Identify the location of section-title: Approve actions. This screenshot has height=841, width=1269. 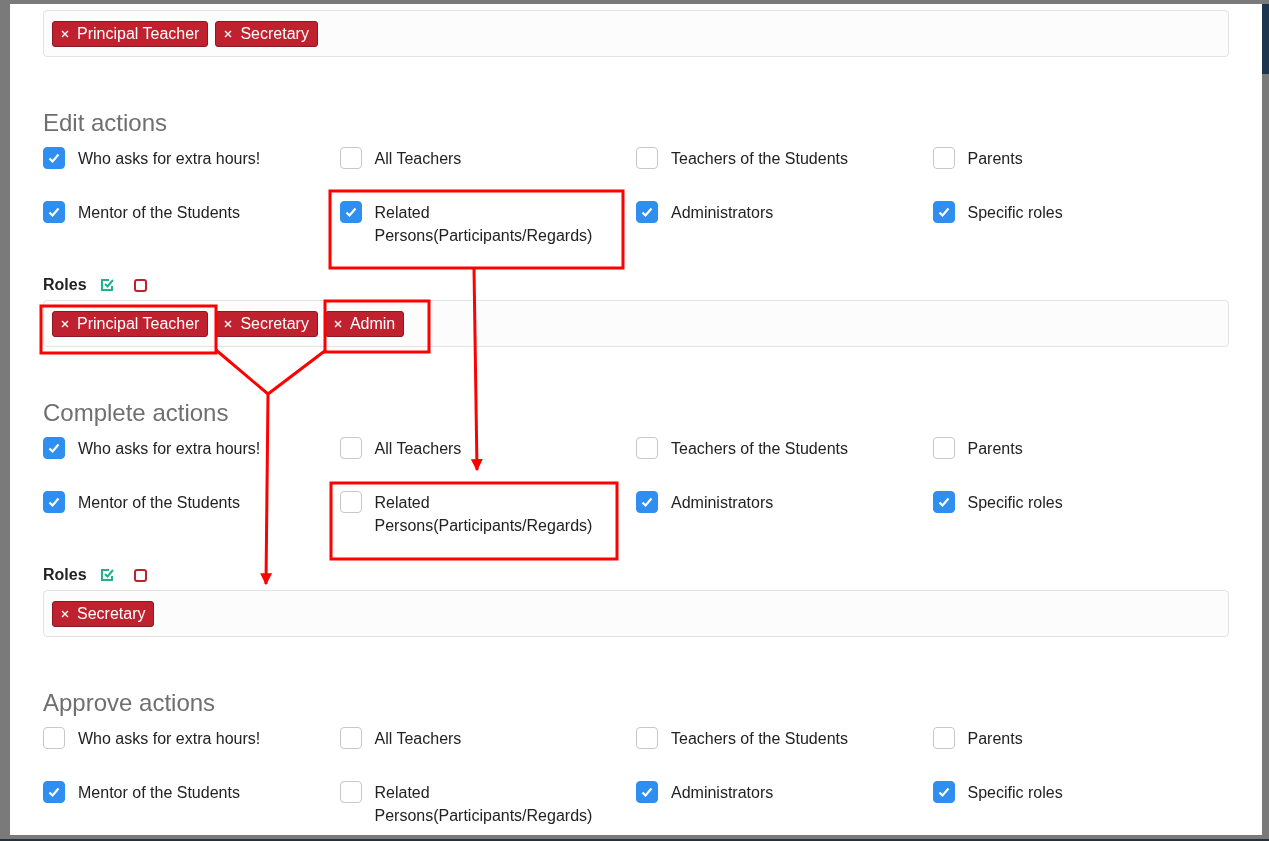
(130, 703).